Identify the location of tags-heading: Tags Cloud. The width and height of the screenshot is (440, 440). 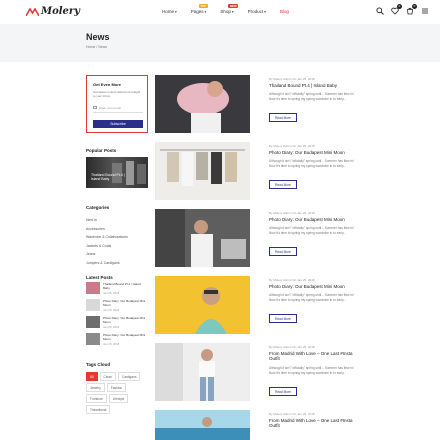
(98, 364).